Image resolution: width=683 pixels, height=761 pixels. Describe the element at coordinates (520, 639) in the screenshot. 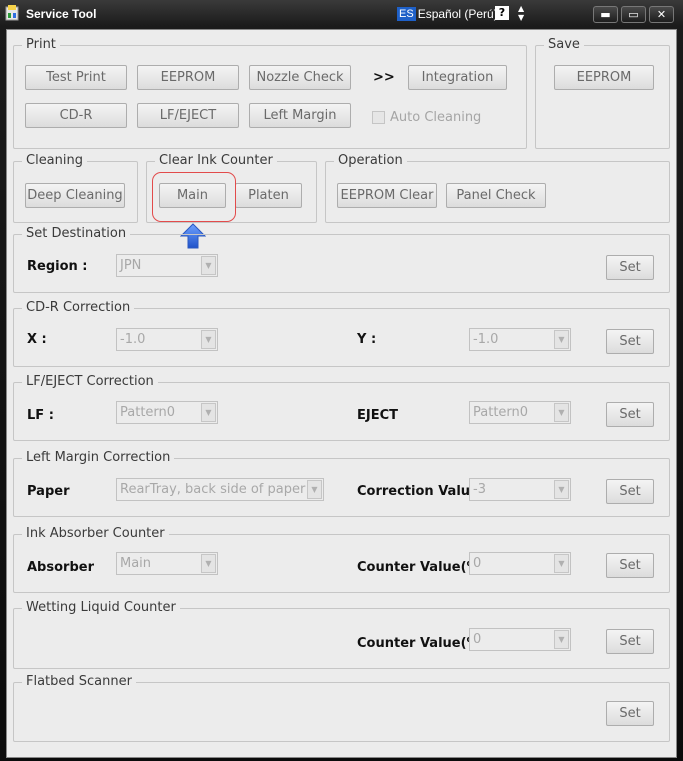

I see `wetting-counter-select: 0 ▼` at that location.